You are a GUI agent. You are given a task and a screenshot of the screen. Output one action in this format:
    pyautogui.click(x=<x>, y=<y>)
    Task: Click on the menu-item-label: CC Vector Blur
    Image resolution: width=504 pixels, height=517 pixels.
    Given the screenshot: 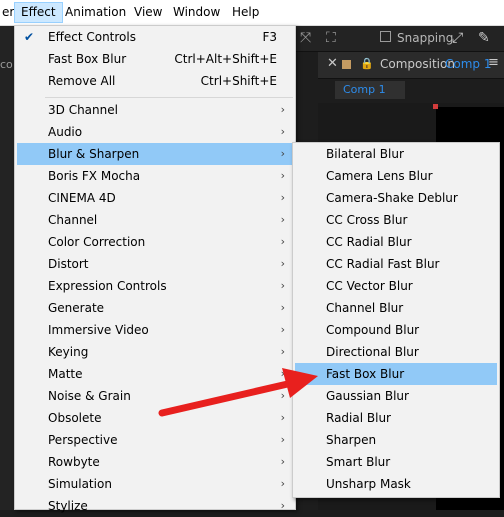 What is the action you would take?
    pyautogui.click(x=369, y=286)
    